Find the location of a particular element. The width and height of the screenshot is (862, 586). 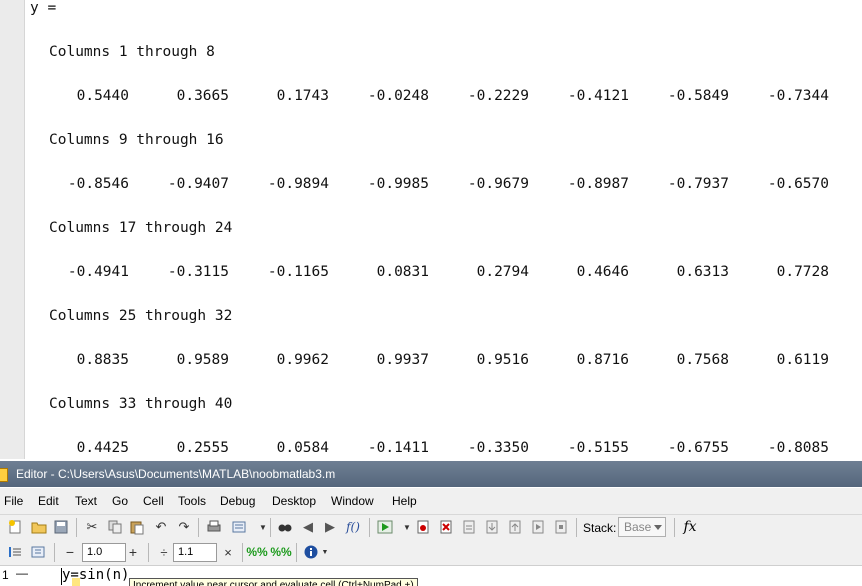

columns-header: Columns 17 through 24 is located at coordinates (141, 228).